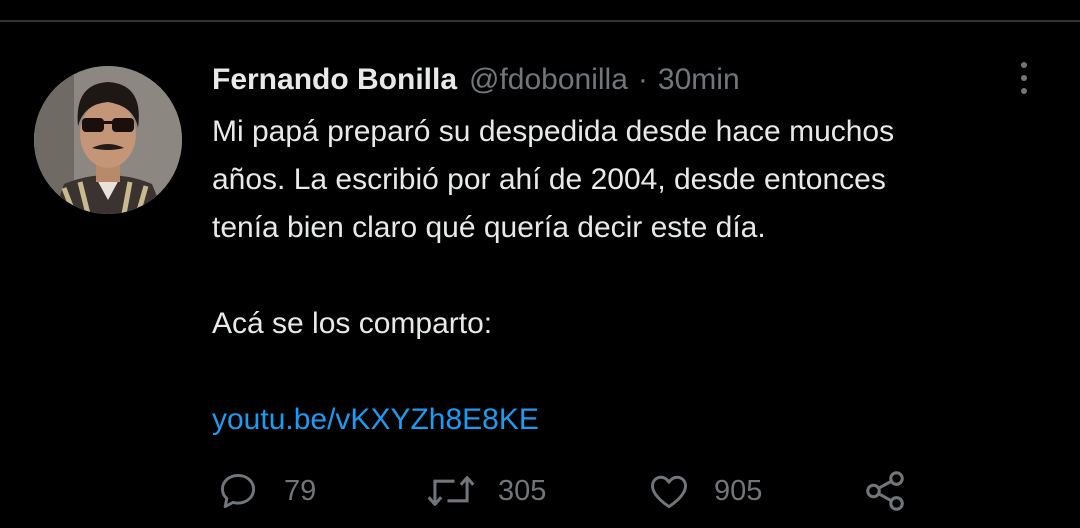 Image resolution: width=1080 pixels, height=528 pixels. Describe the element at coordinates (669, 492) in the screenshot. I see `heart-icon` at that location.